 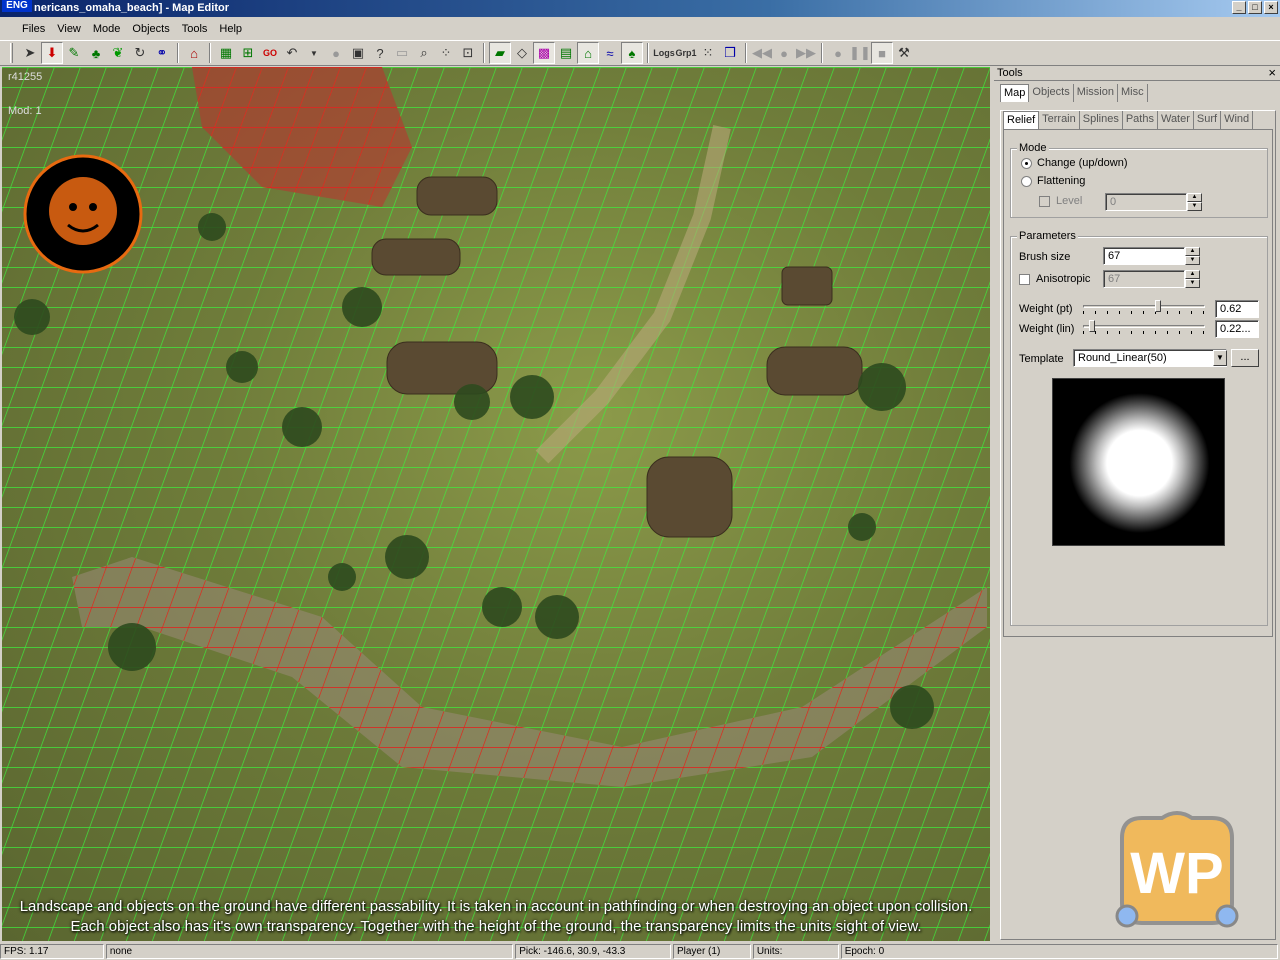 What do you see at coordinates (195, 29) in the screenshot?
I see `menu-tools: Tools` at bounding box center [195, 29].